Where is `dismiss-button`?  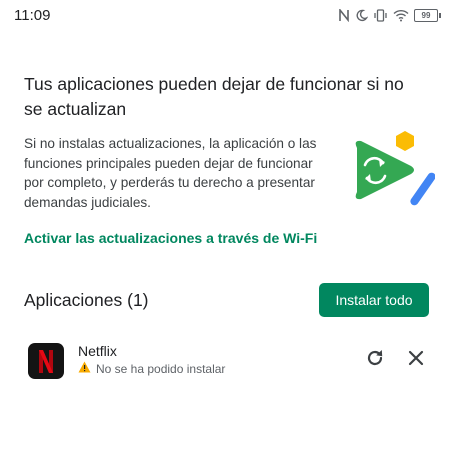
dismiss-button is located at coordinates (416, 360).